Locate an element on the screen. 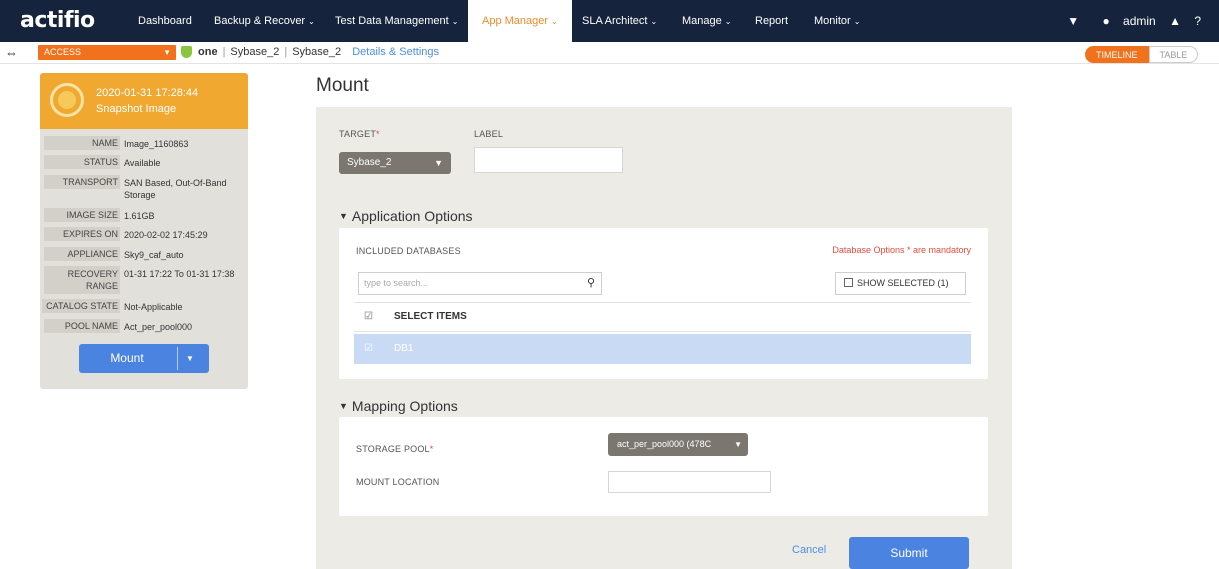 The image size is (1219, 569). mount-location-input is located at coordinates (689, 482).